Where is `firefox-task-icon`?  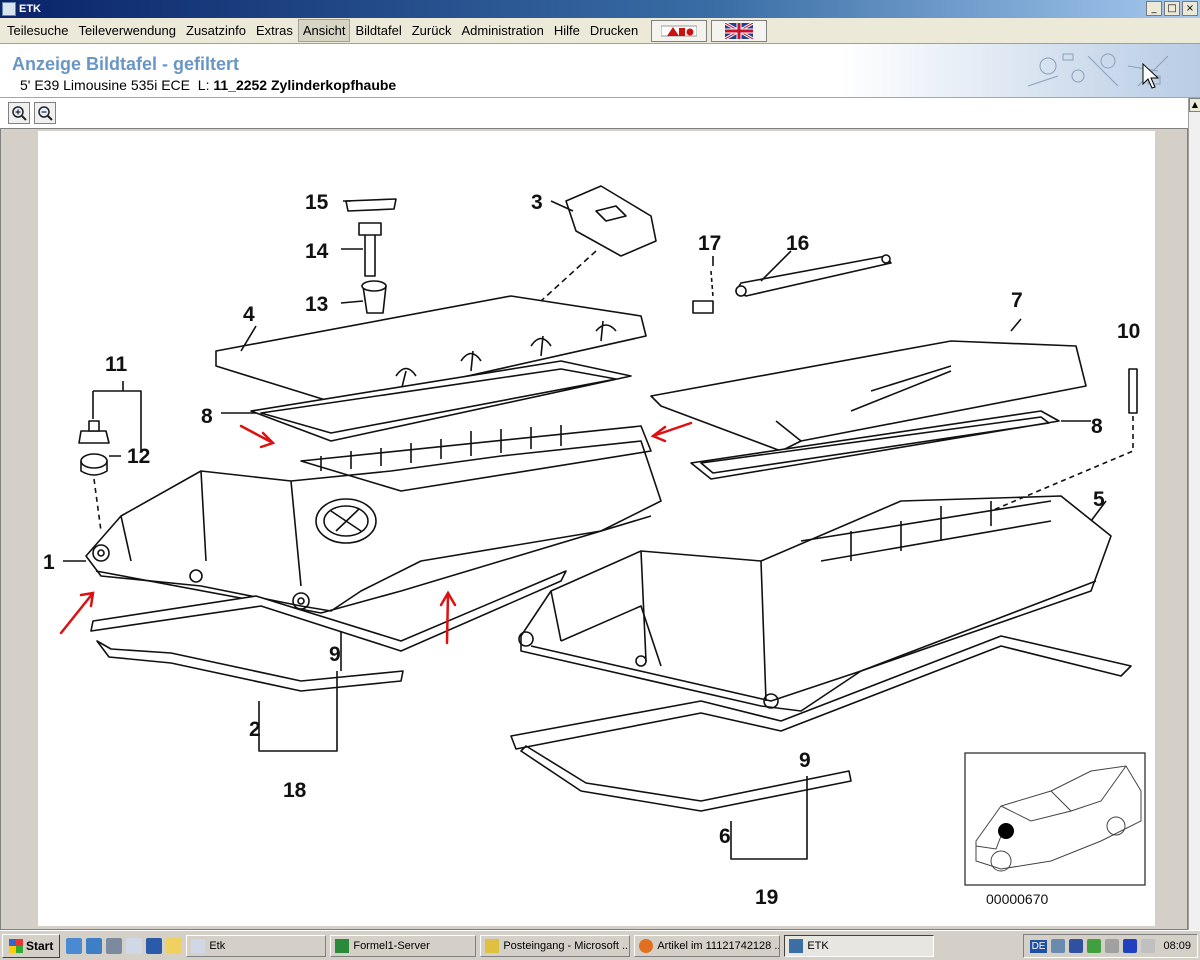 firefox-task-icon is located at coordinates (646, 945).